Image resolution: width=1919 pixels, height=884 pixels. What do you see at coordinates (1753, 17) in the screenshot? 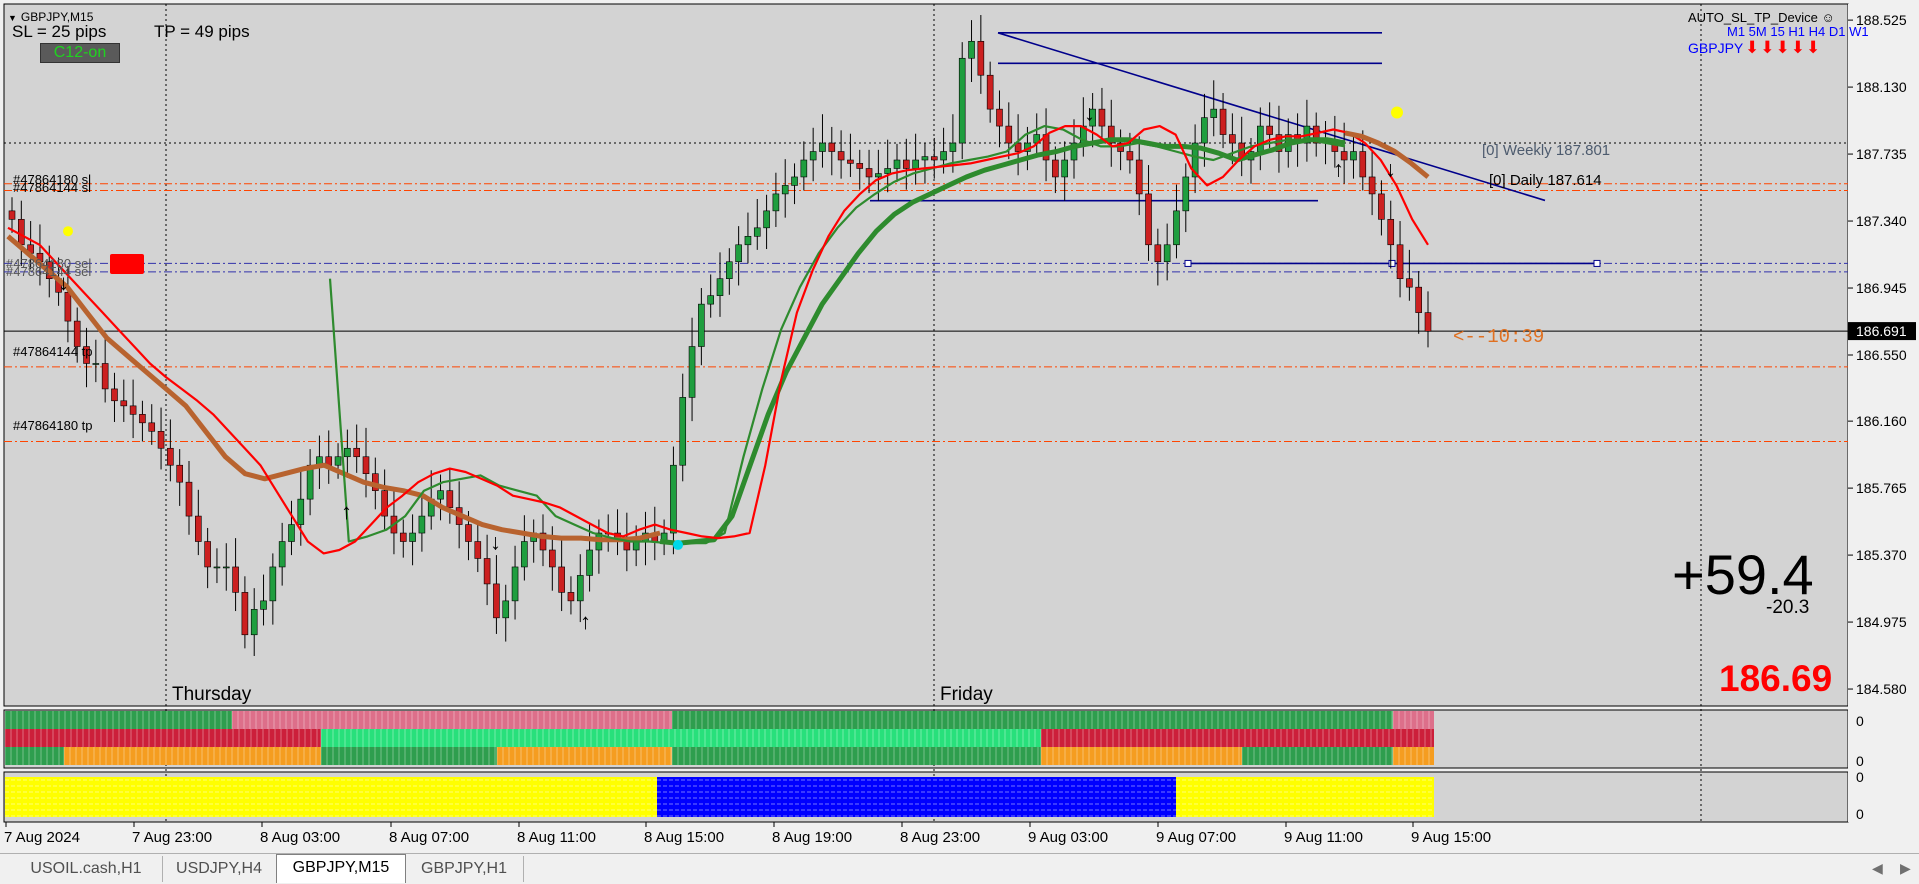
I see `device-title-text: AUTO_SL_TP_Device` at bounding box center [1753, 17].